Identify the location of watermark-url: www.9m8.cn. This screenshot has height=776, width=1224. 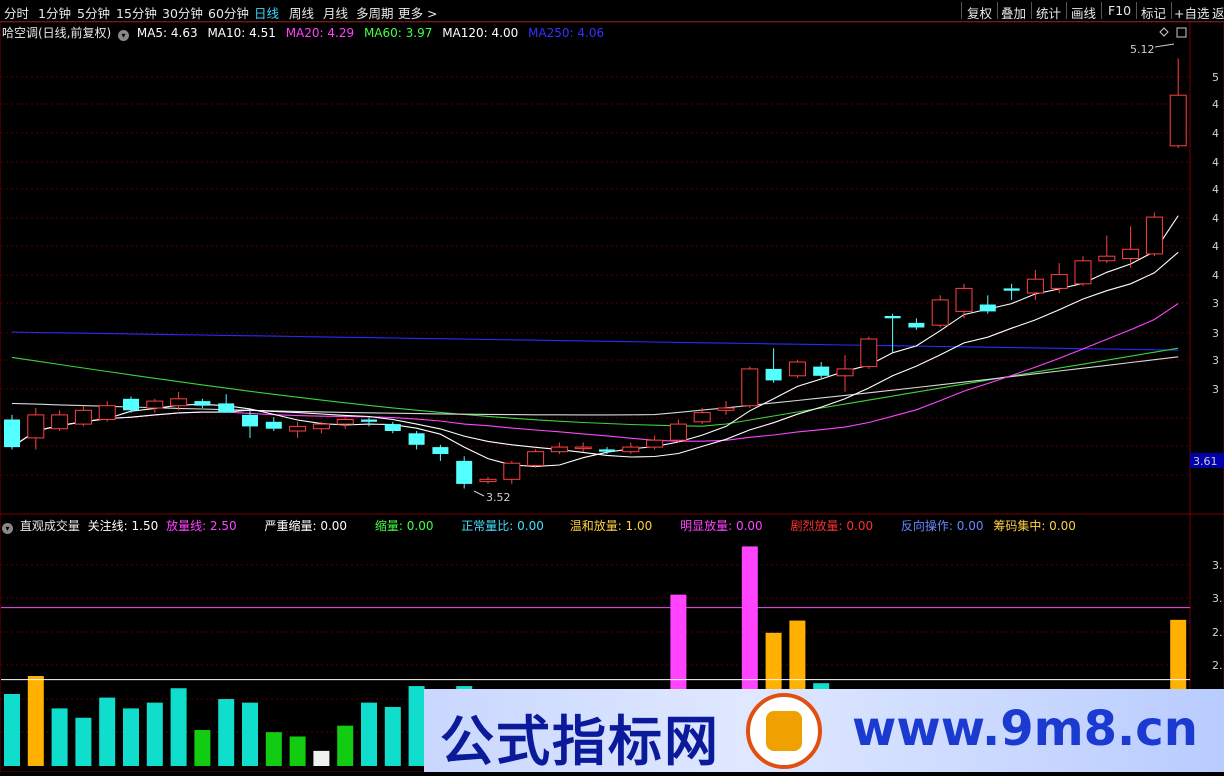
(1025, 729).